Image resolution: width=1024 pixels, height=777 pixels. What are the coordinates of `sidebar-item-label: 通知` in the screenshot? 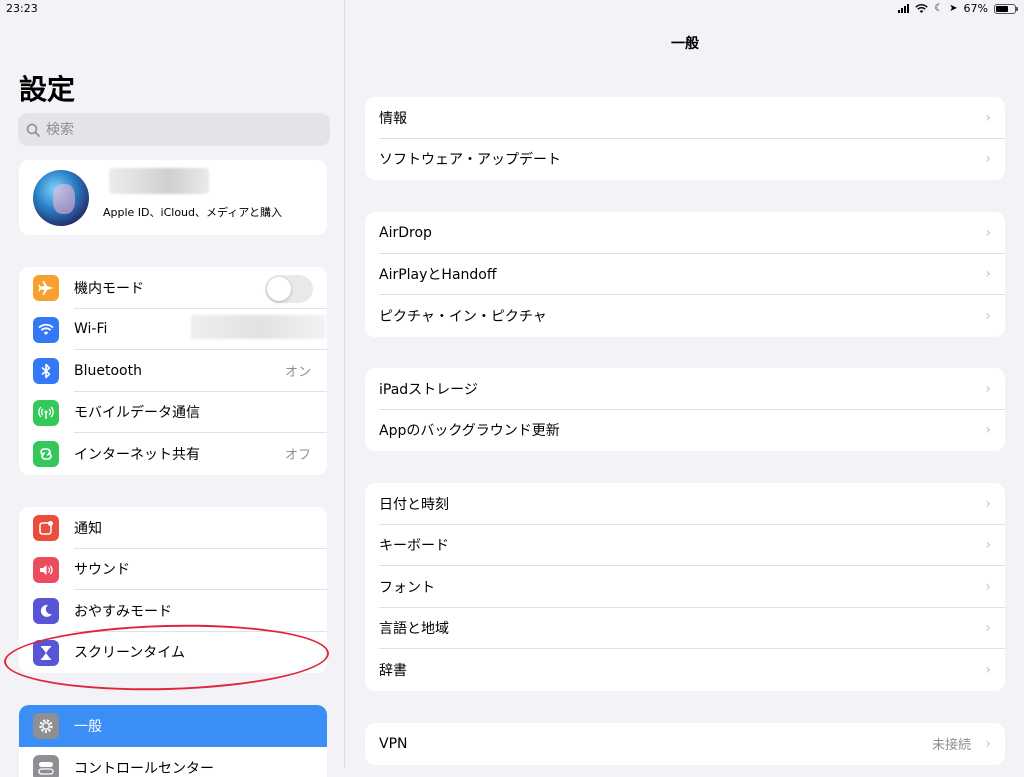 It's located at (88, 528).